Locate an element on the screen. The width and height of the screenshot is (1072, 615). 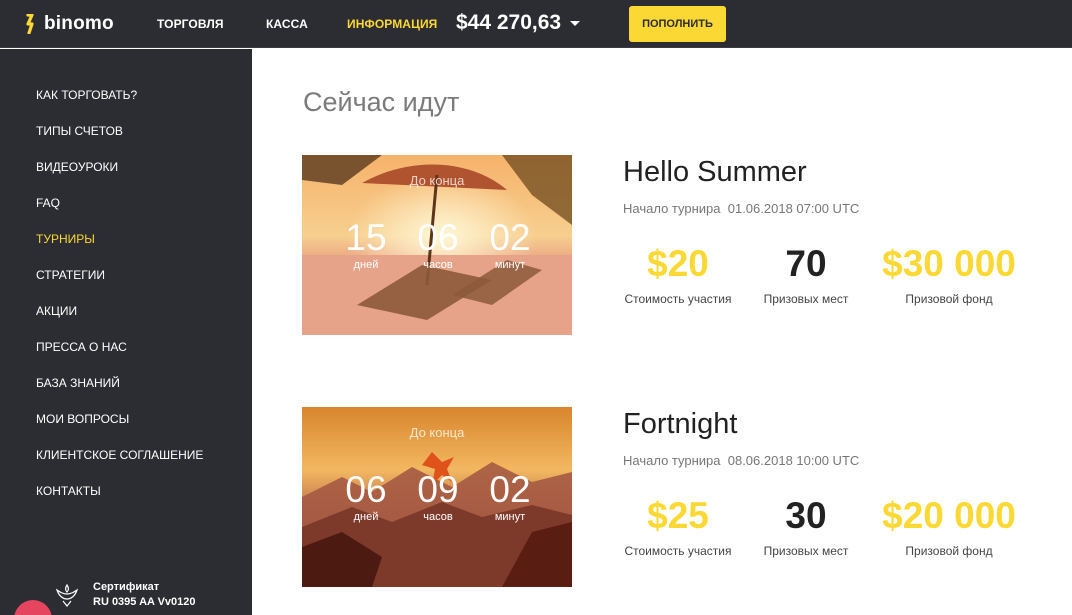
sidebar-item-video-lessons: ВИДЕОУРОКИ is located at coordinates (77, 167).